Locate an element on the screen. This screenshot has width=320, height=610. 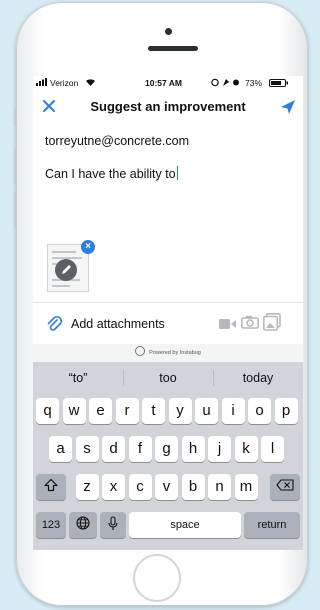
front-camera-icon is located at coordinates (168, 31).